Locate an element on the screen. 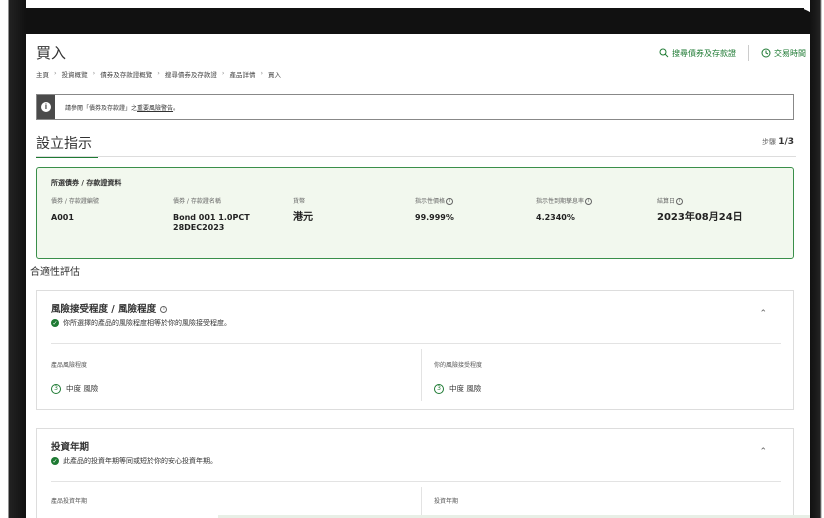  search-bonds-link: 搜尋債券及存款證 is located at coordinates (697, 53).